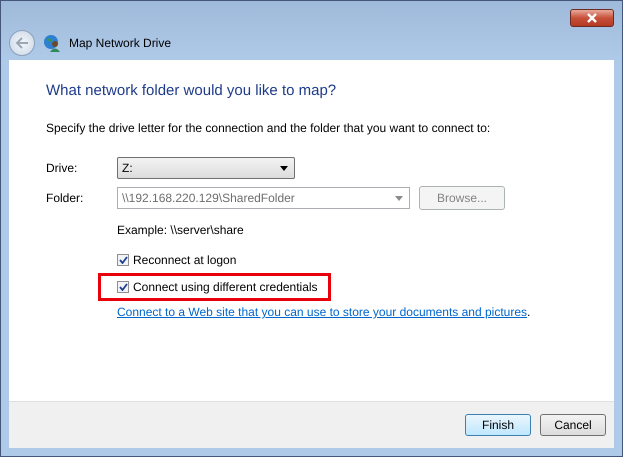  I want to click on finish-button: Finish, so click(498, 425).